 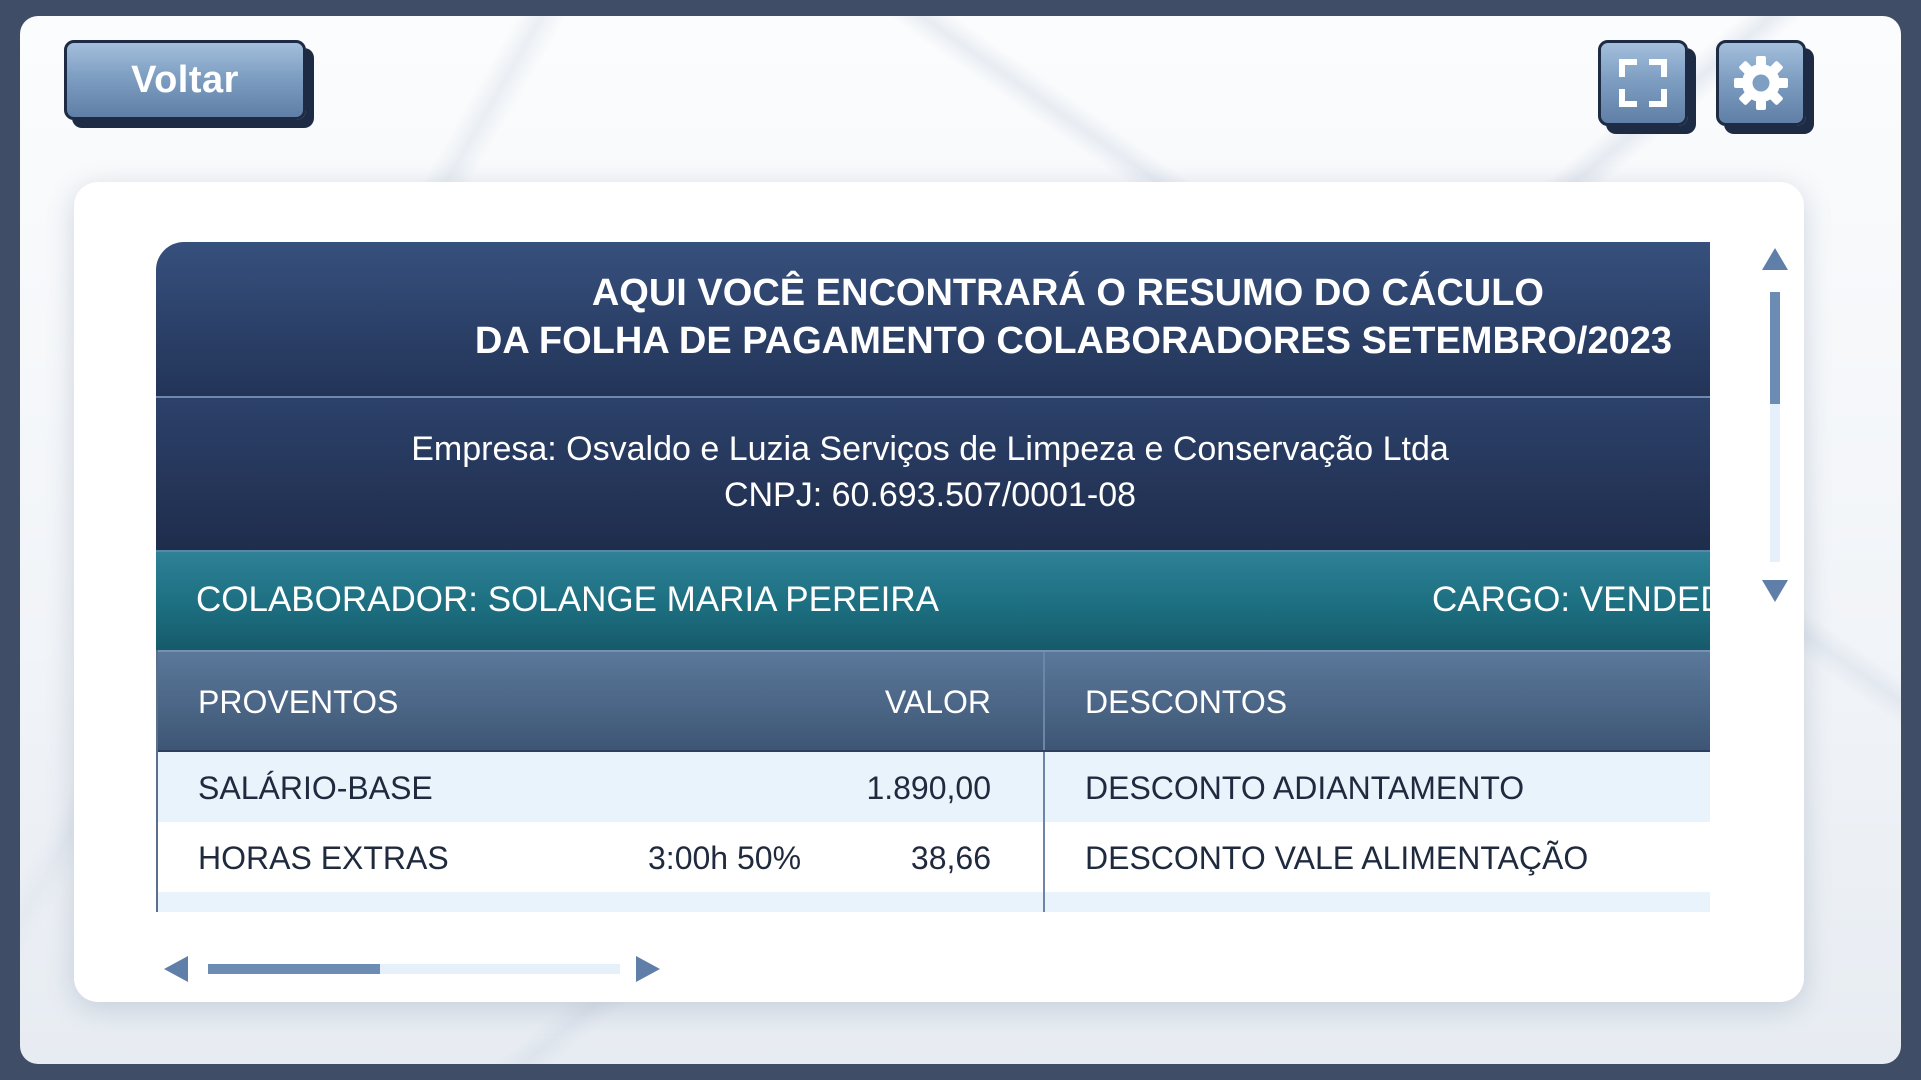 I want to click on fullscreen-button, so click(x=1643, y=83).